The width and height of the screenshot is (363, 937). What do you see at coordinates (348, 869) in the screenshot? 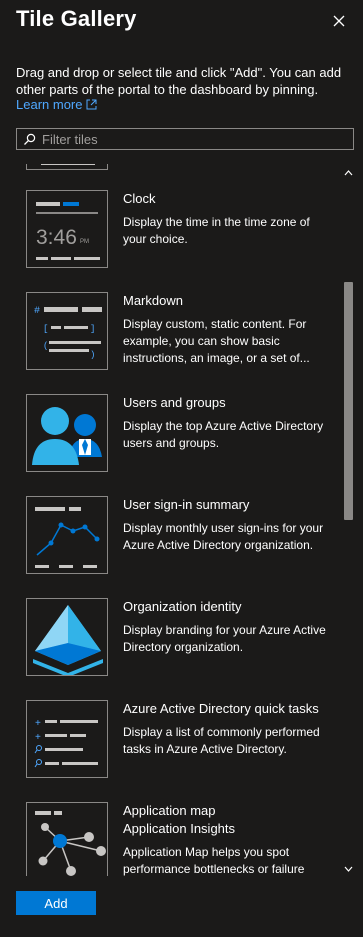
I see `scroll-down-icon` at bounding box center [348, 869].